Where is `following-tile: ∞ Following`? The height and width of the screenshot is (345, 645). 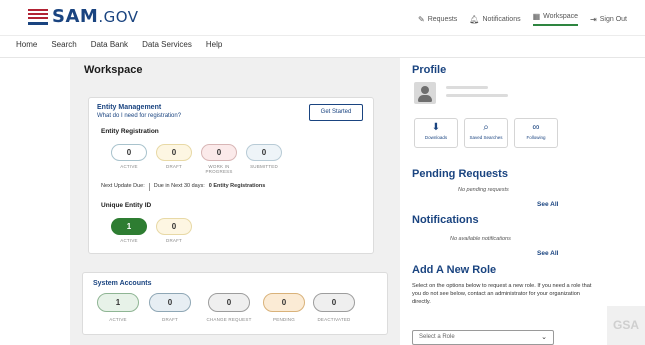
following-tile: ∞ Following is located at coordinates (536, 133).